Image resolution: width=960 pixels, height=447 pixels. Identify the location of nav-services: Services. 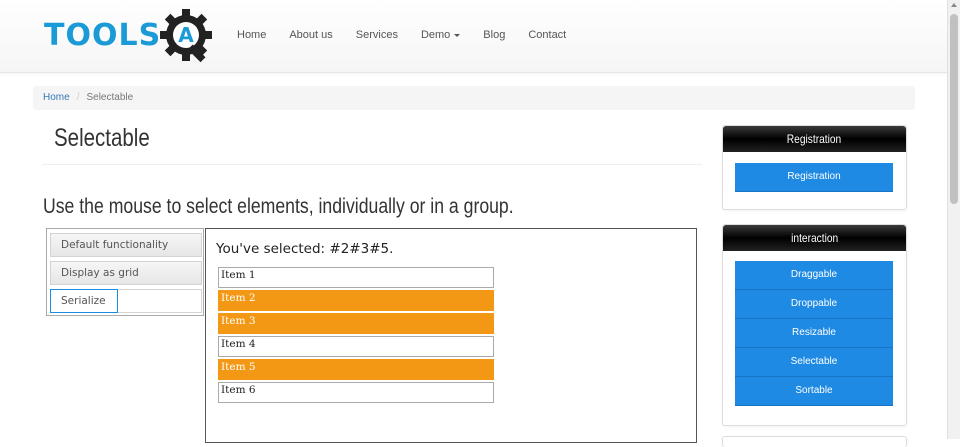
(377, 35).